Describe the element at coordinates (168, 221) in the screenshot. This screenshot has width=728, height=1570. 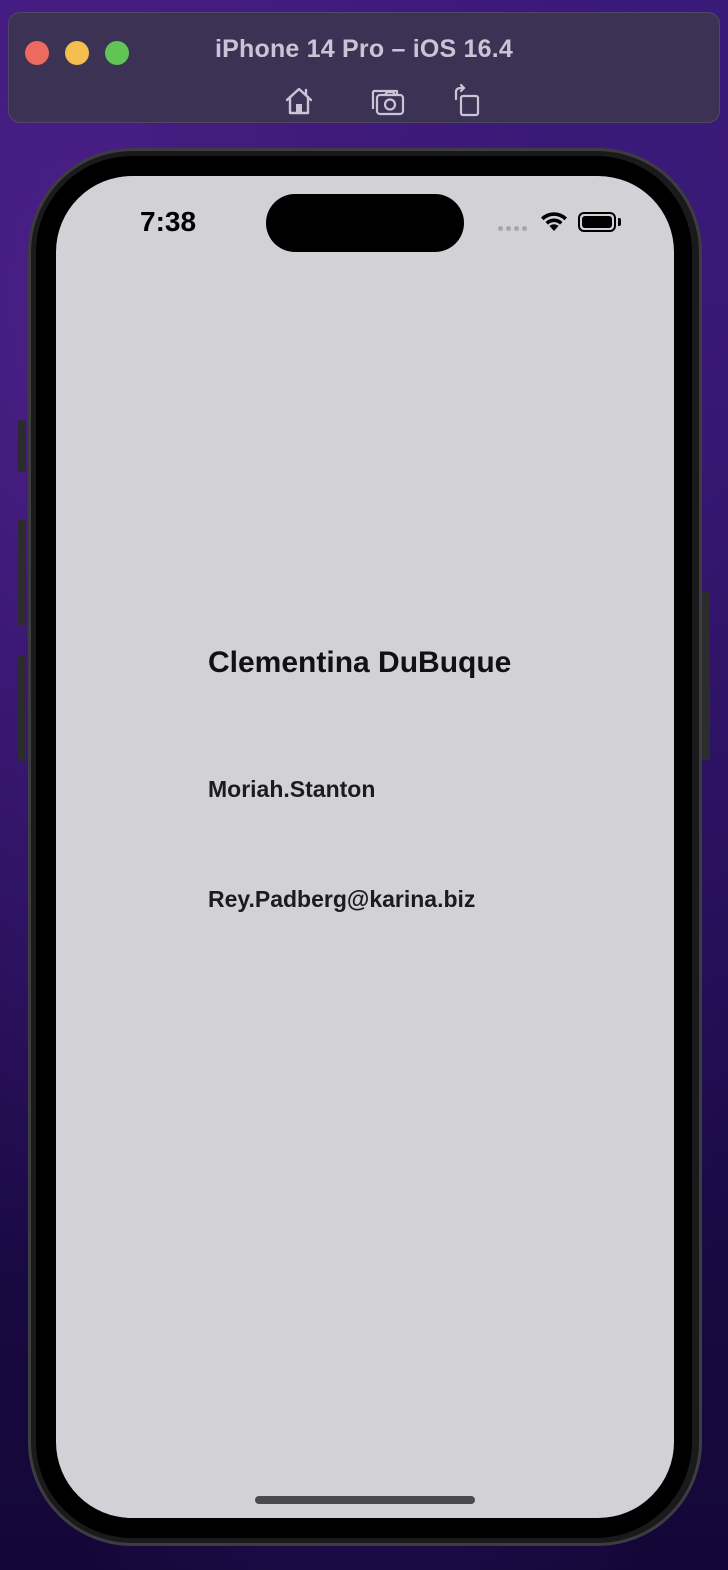
I see `status-time: 7:38` at that location.